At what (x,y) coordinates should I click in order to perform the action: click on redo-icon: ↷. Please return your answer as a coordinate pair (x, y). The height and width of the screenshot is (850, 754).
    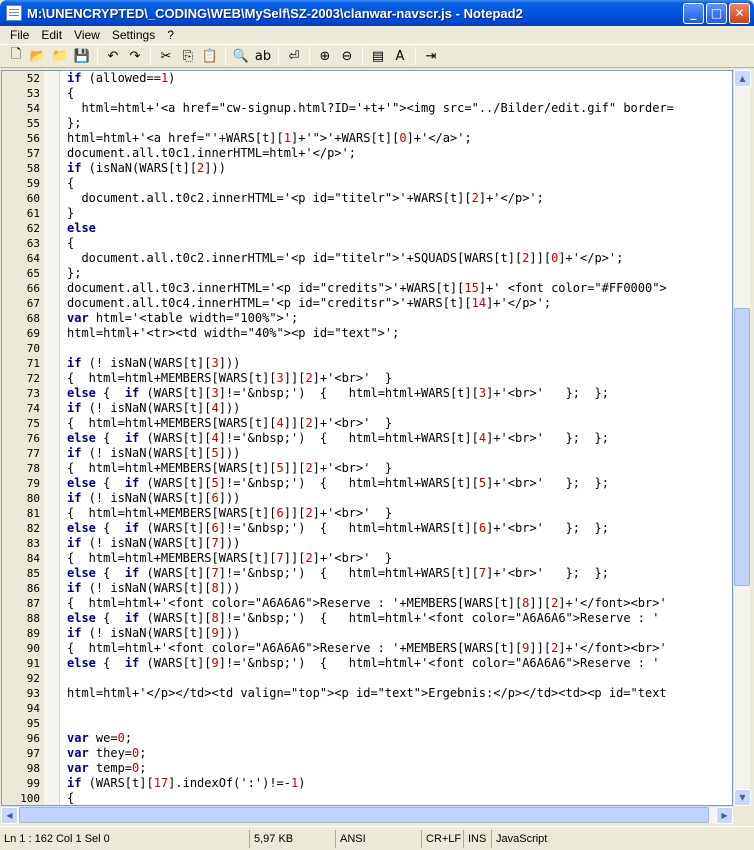
    Looking at the image, I should click on (135, 56).